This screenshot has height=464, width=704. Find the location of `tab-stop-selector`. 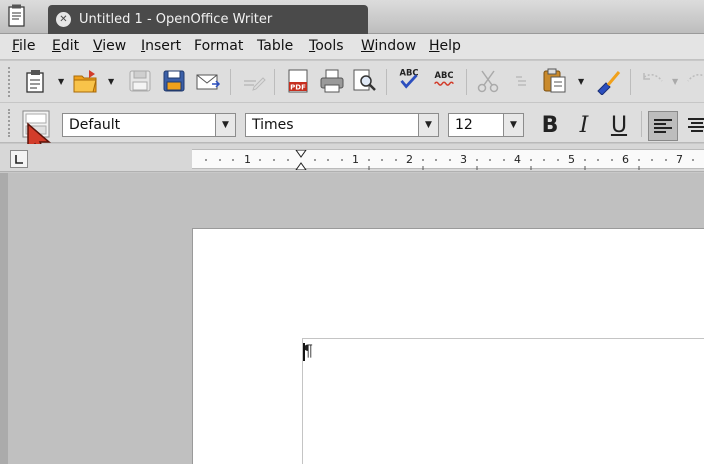

tab-stop-selector is located at coordinates (19, 159).